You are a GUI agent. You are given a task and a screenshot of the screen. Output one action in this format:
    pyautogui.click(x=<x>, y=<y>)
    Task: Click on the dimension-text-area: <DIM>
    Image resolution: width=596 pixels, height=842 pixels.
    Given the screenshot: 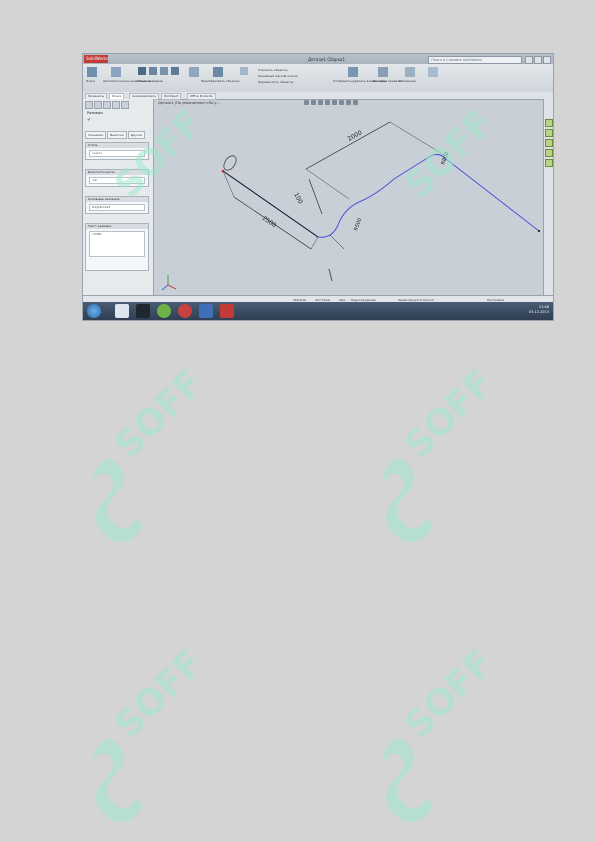 What is the action you would take?
    pyautogui.click(x=117, y=244)
    